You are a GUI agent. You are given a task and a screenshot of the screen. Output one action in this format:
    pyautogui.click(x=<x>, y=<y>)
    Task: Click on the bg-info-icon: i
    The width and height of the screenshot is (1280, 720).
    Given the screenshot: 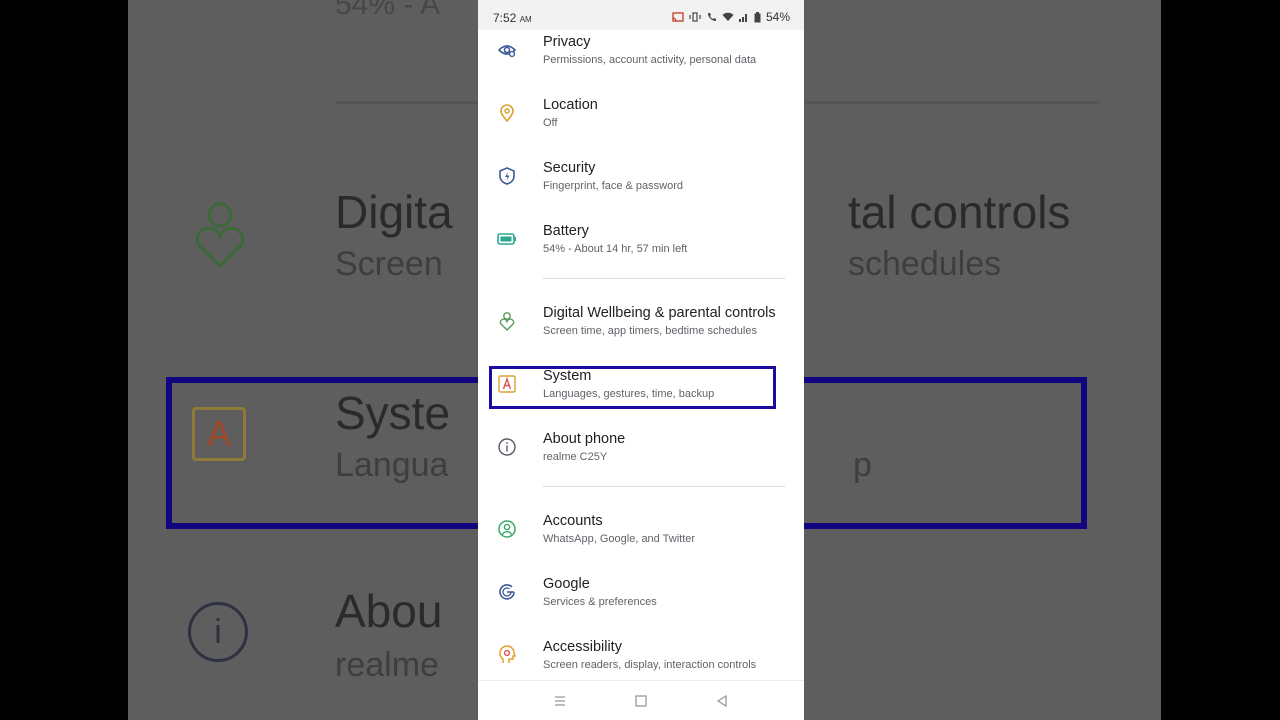 What is the action you would take?
    pyautogui.click(x=218, y=632)
    